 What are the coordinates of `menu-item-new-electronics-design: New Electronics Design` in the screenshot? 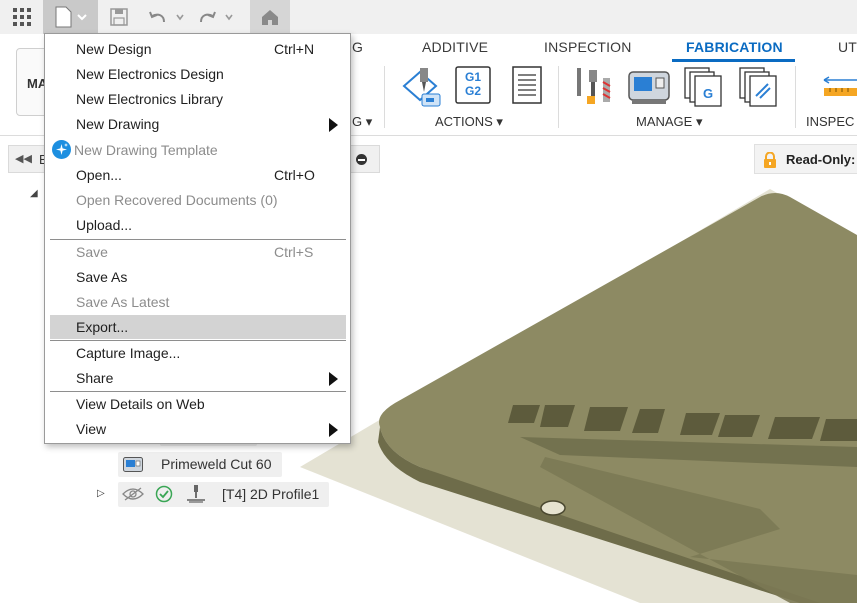 It's located at (198, 74).